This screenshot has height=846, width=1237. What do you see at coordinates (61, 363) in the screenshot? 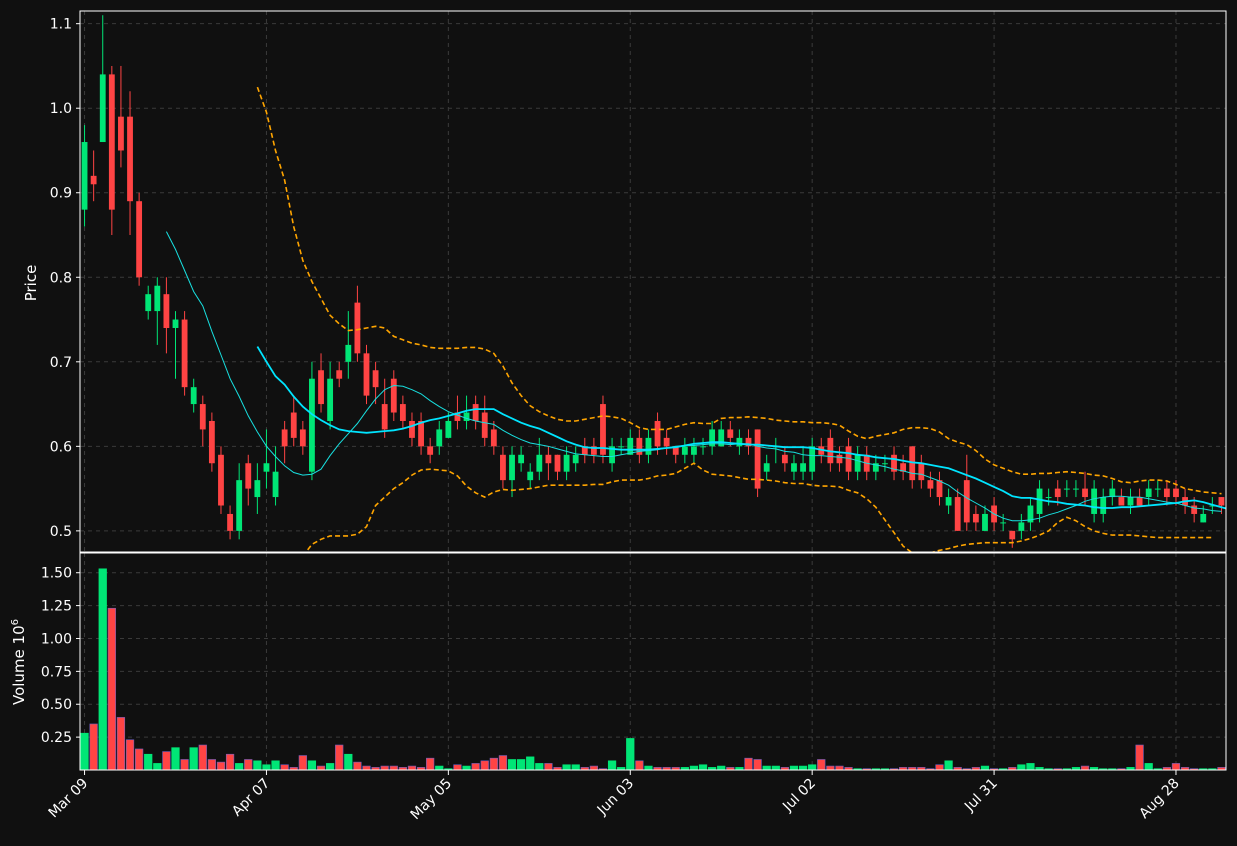
I see `price-tick-label: 0.7` at bounding box center [61, 363].